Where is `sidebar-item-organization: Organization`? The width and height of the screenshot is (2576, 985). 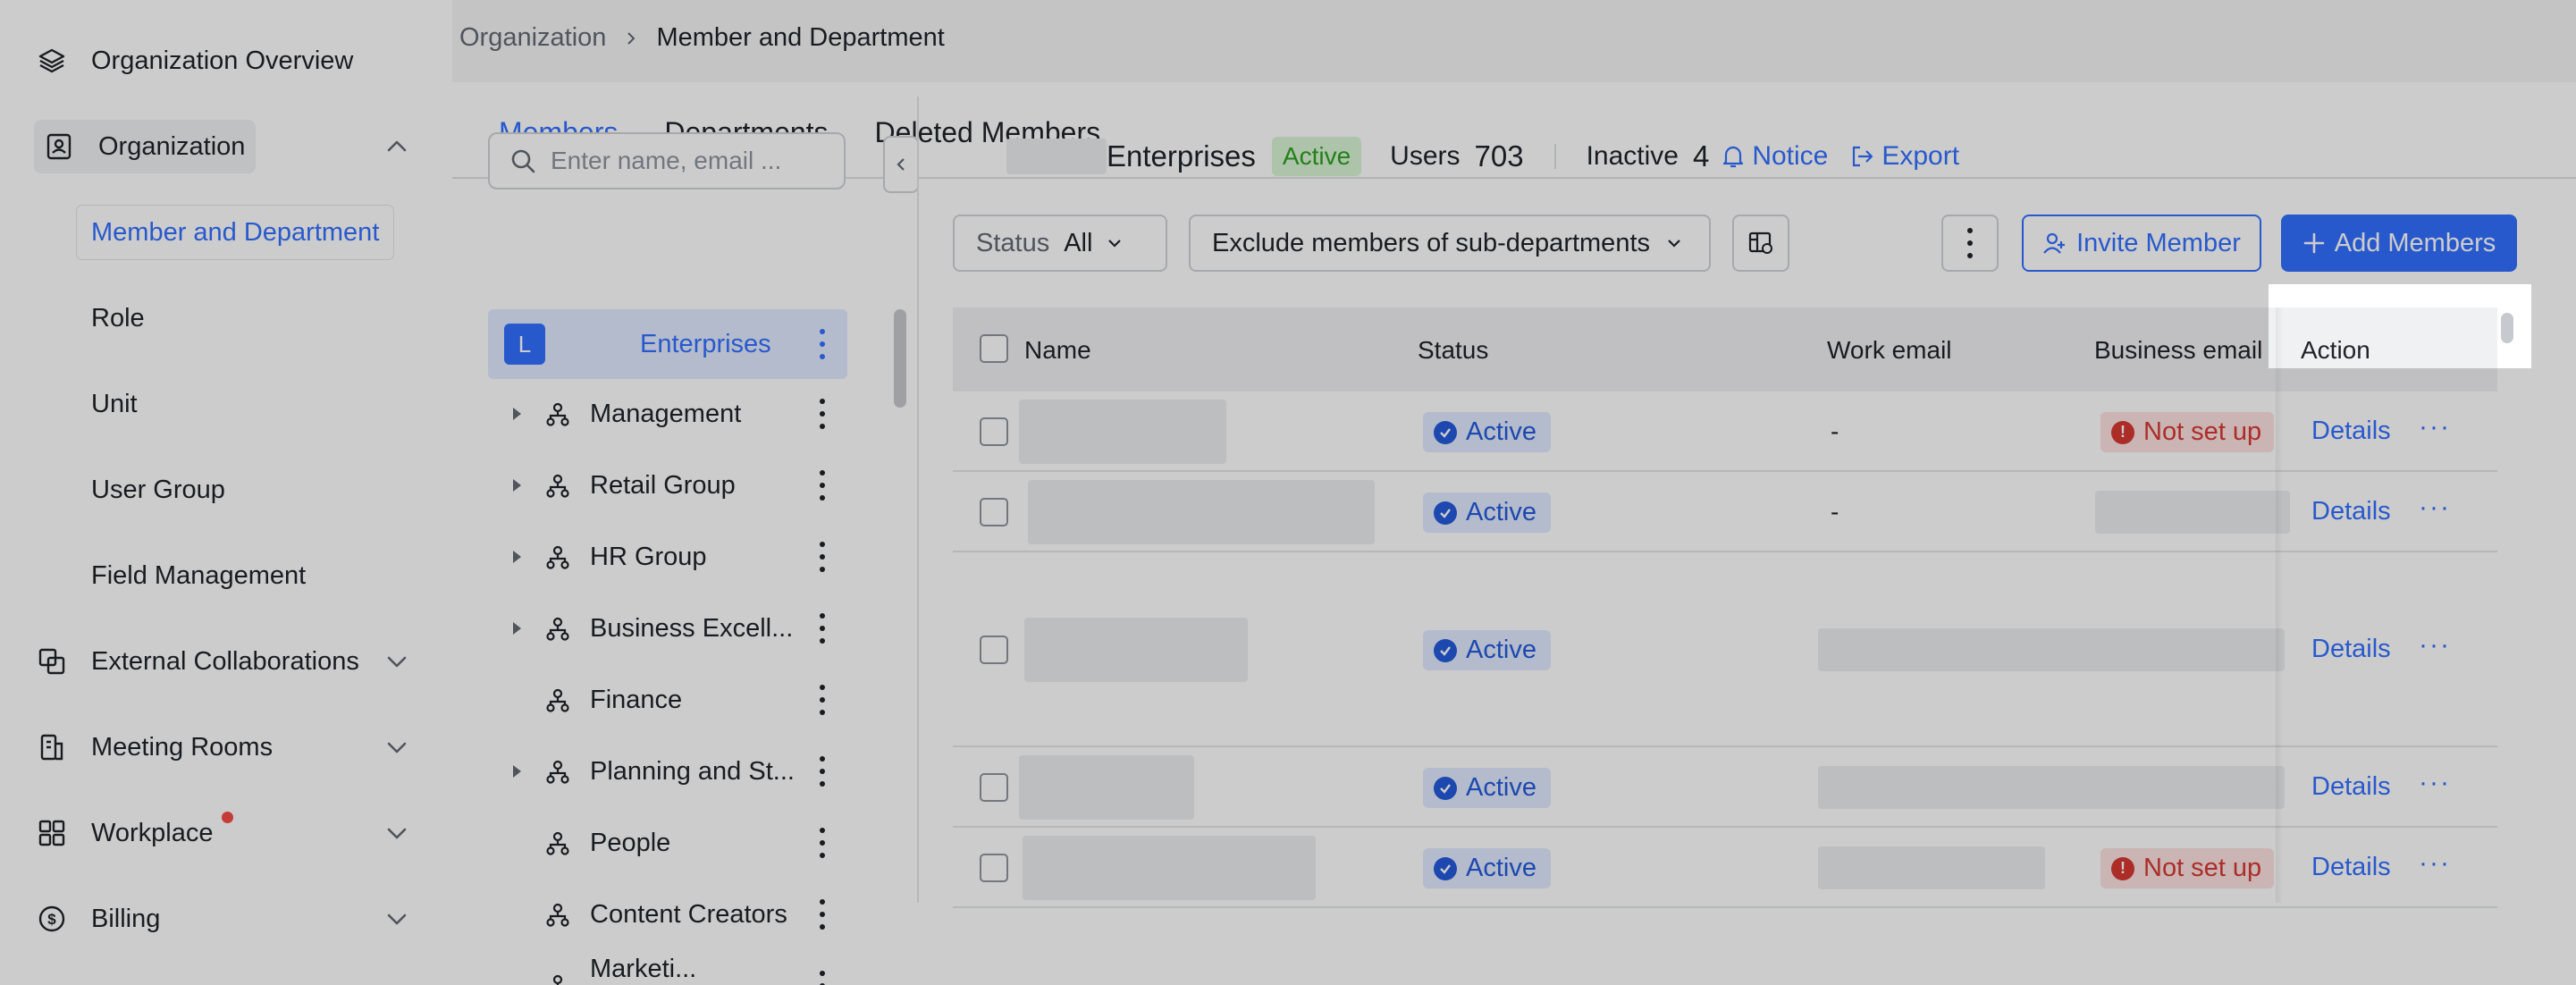 sidebar-item-organization: Organization is located at coordinates (146, 146).